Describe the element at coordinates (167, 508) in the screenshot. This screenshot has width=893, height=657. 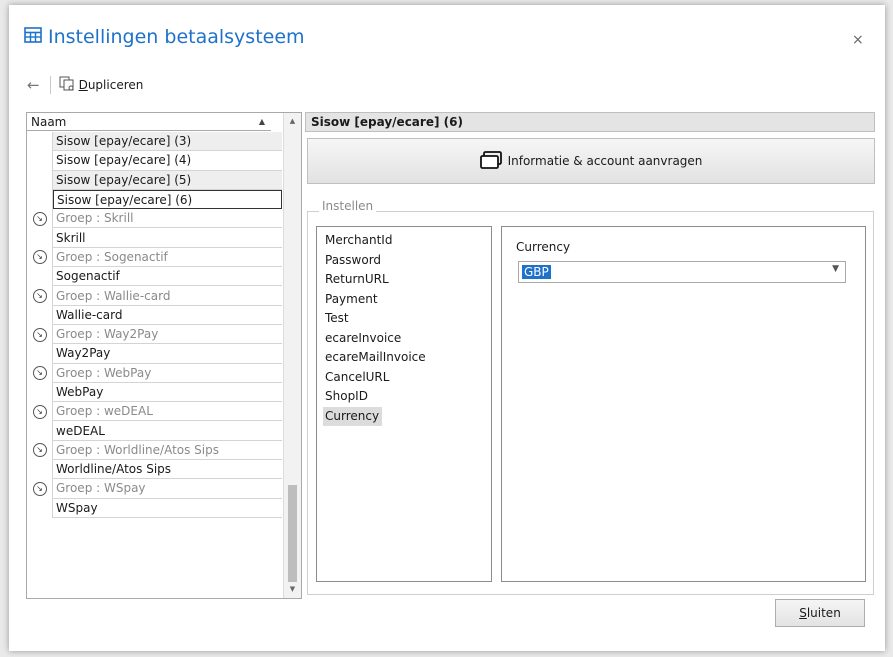
I see `list-item-label: WSpay` at that location.